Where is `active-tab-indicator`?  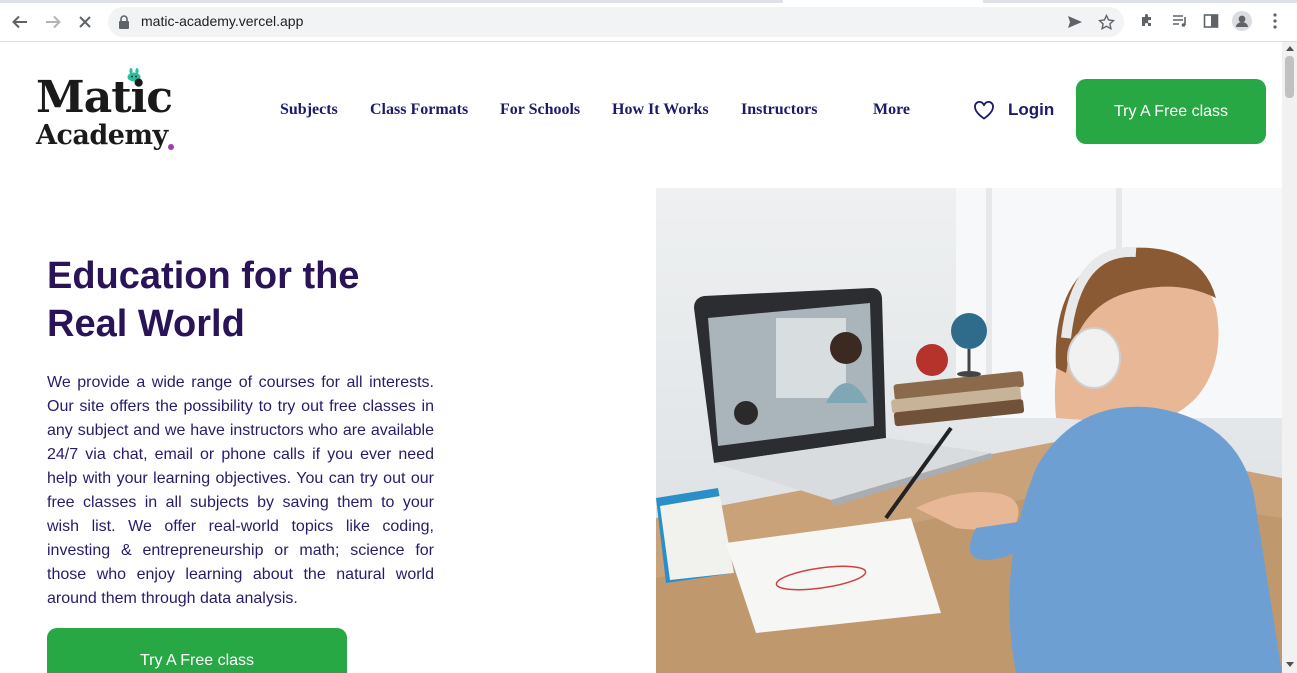 active-tab-indicator is located at coordinates (883, 1).